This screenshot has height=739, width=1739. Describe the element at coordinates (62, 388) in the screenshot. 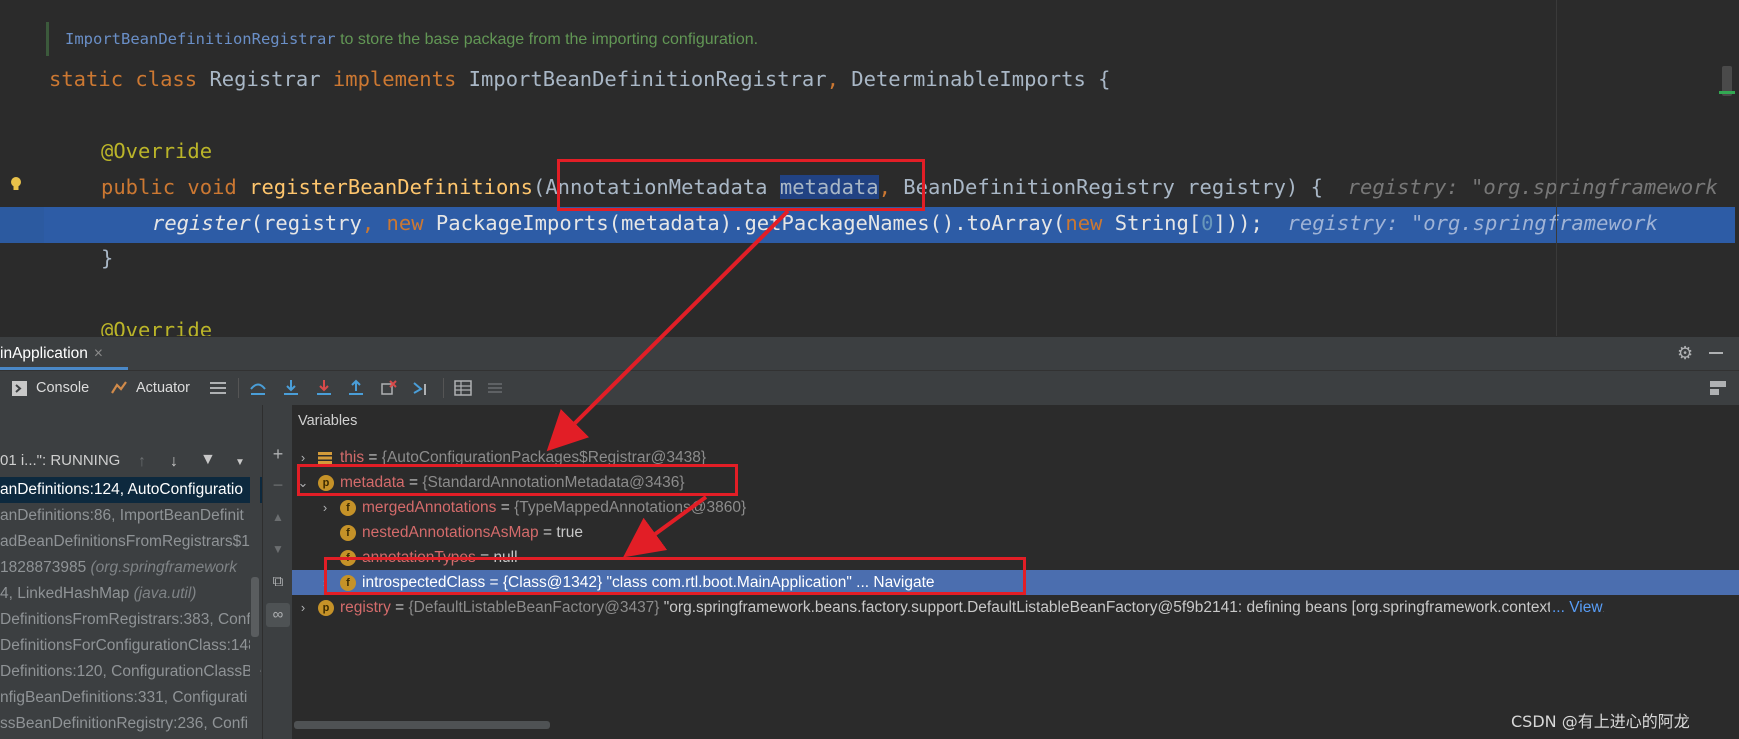

I see `console-tab: Console` at that location.